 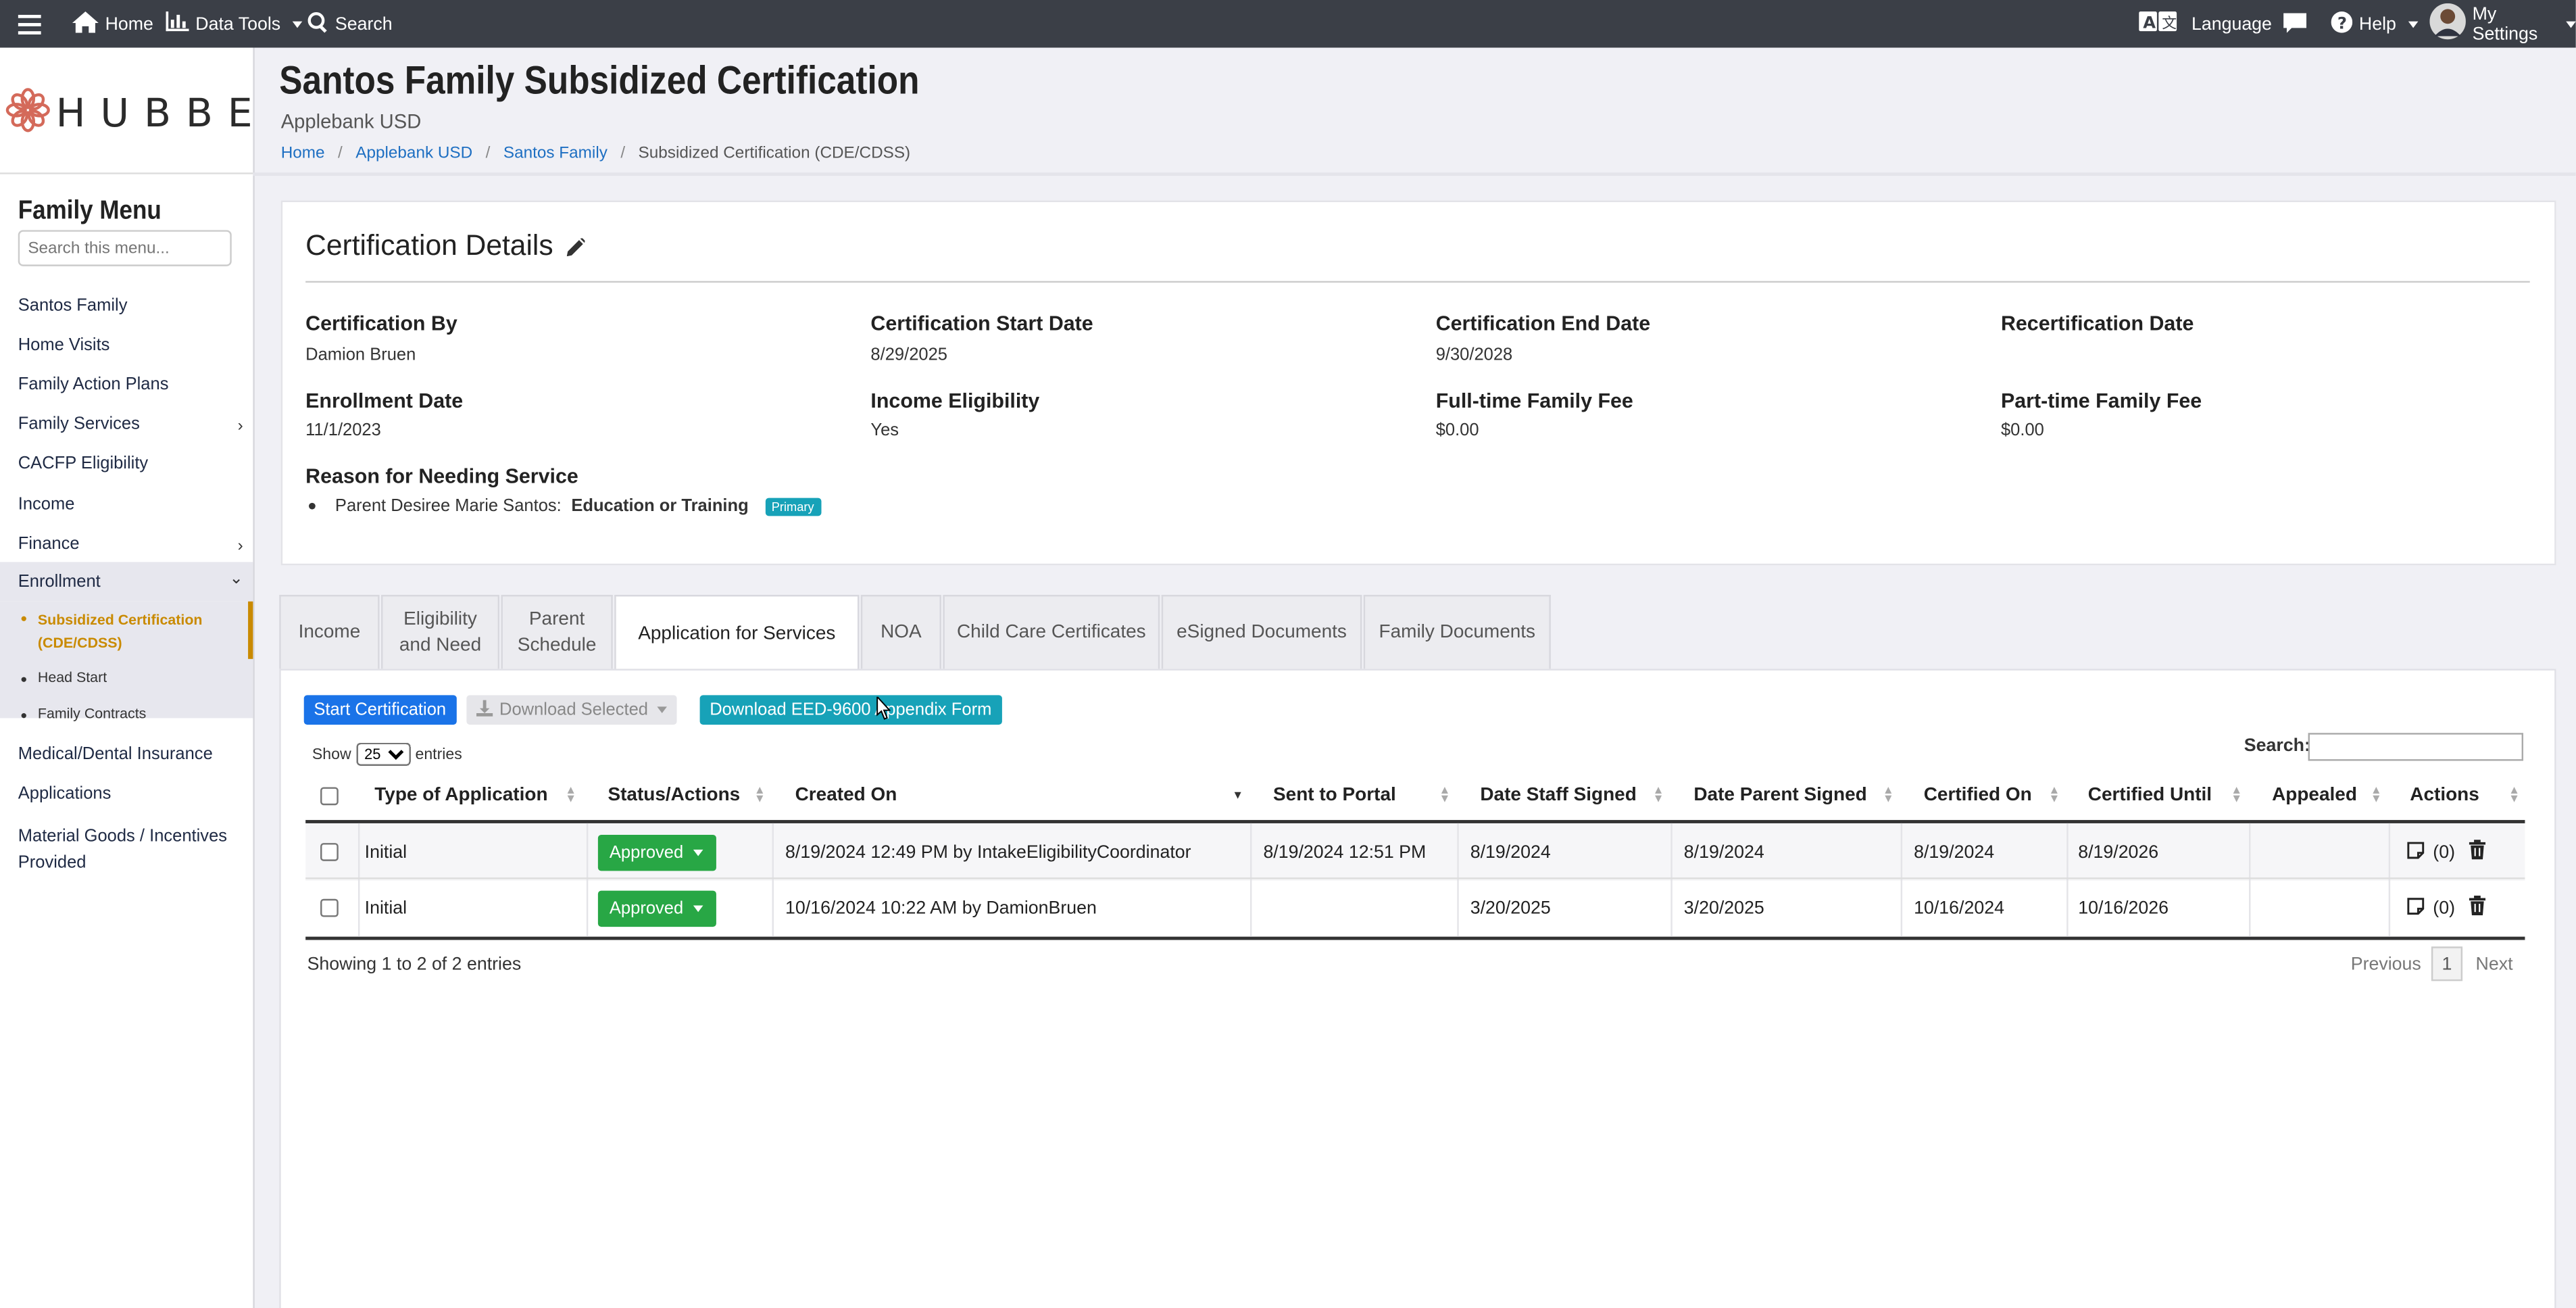 What do you see at coordinates (47, 504) in the screenshot?
I see `sidebar-item-label: Income` at bounding box center [47, 504].